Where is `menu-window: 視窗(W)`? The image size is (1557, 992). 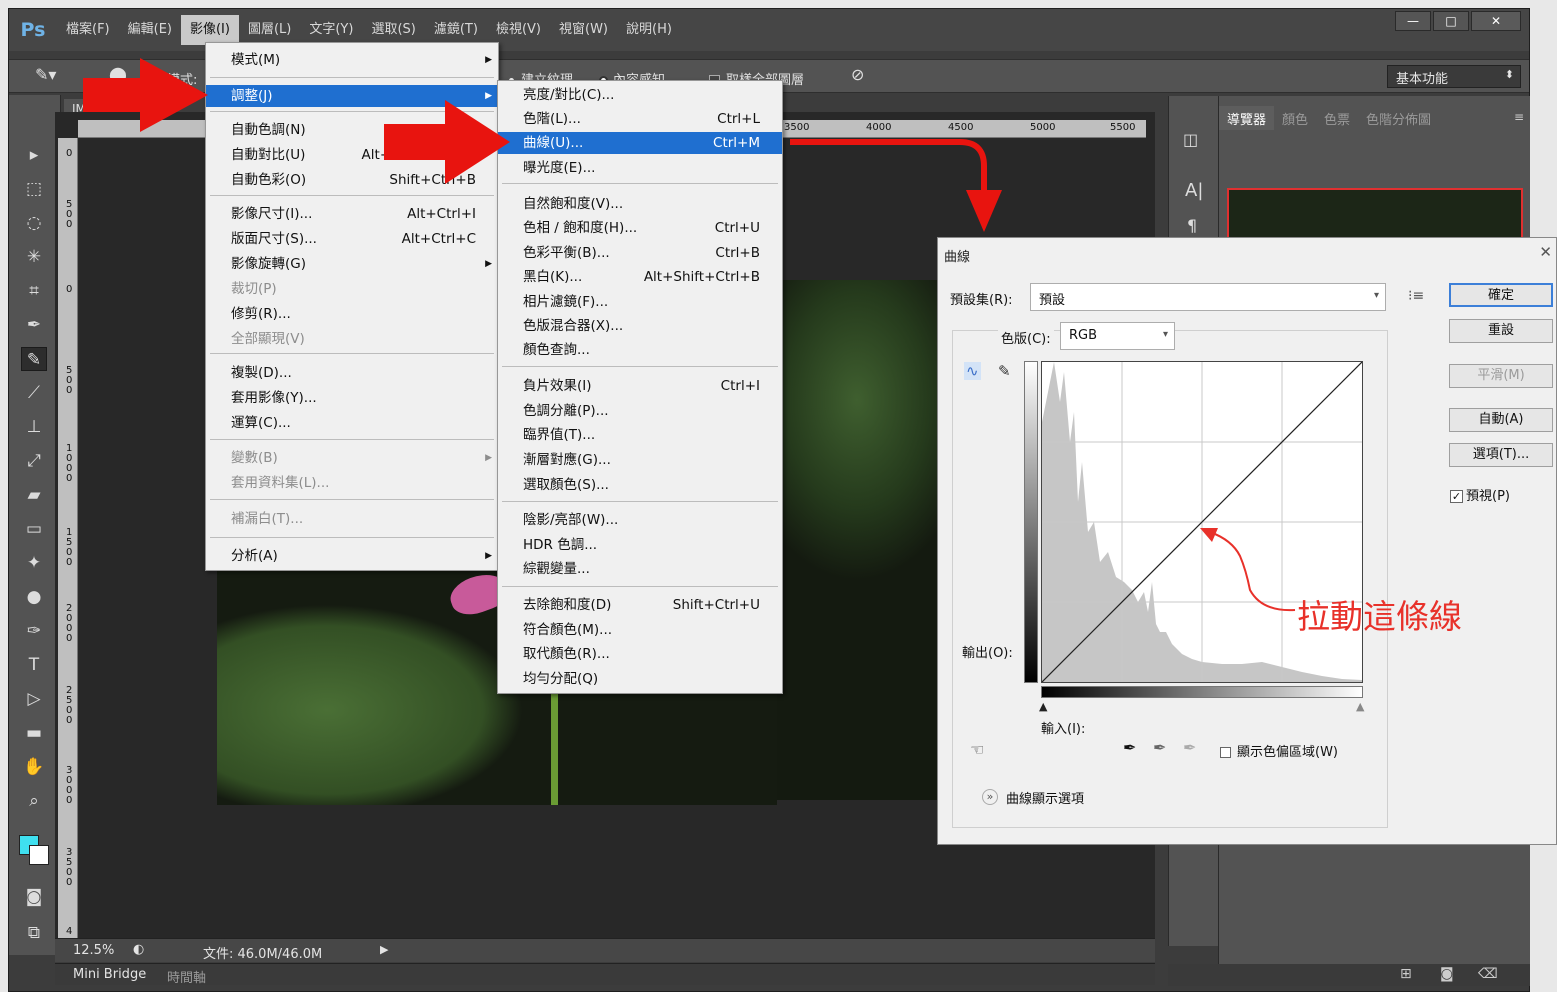
menu-window: 視窗(W) is located at coordinates (583, 30).